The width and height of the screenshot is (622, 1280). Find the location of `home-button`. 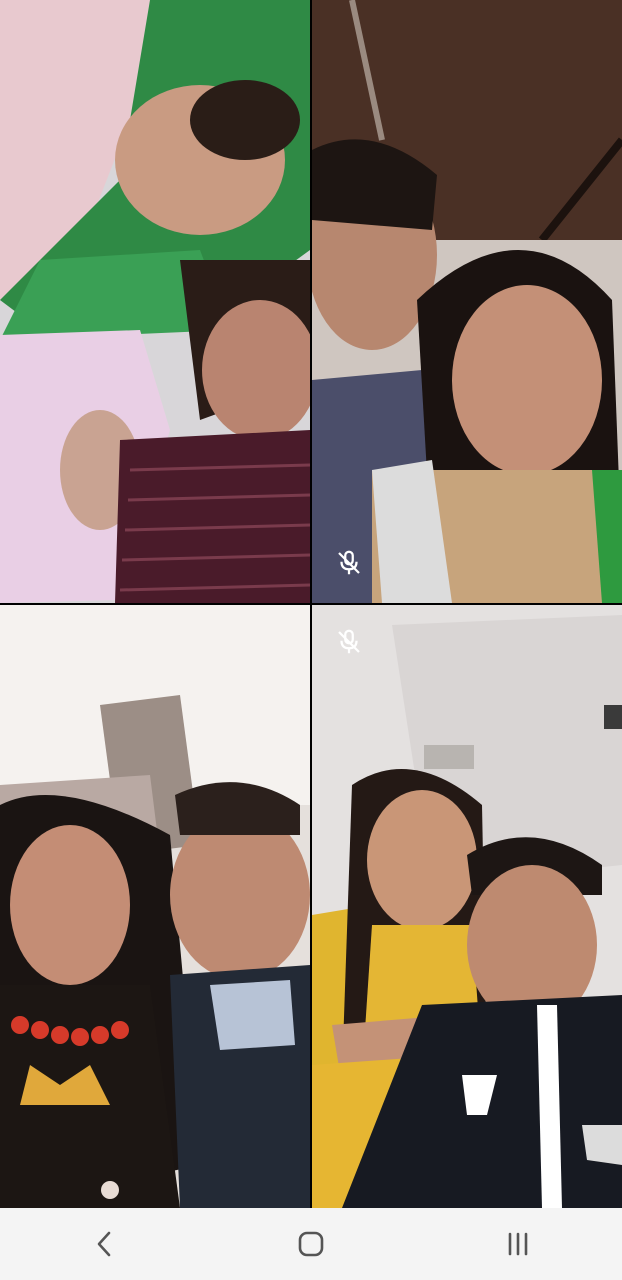

home-button is located at coordinates (311, 1244).